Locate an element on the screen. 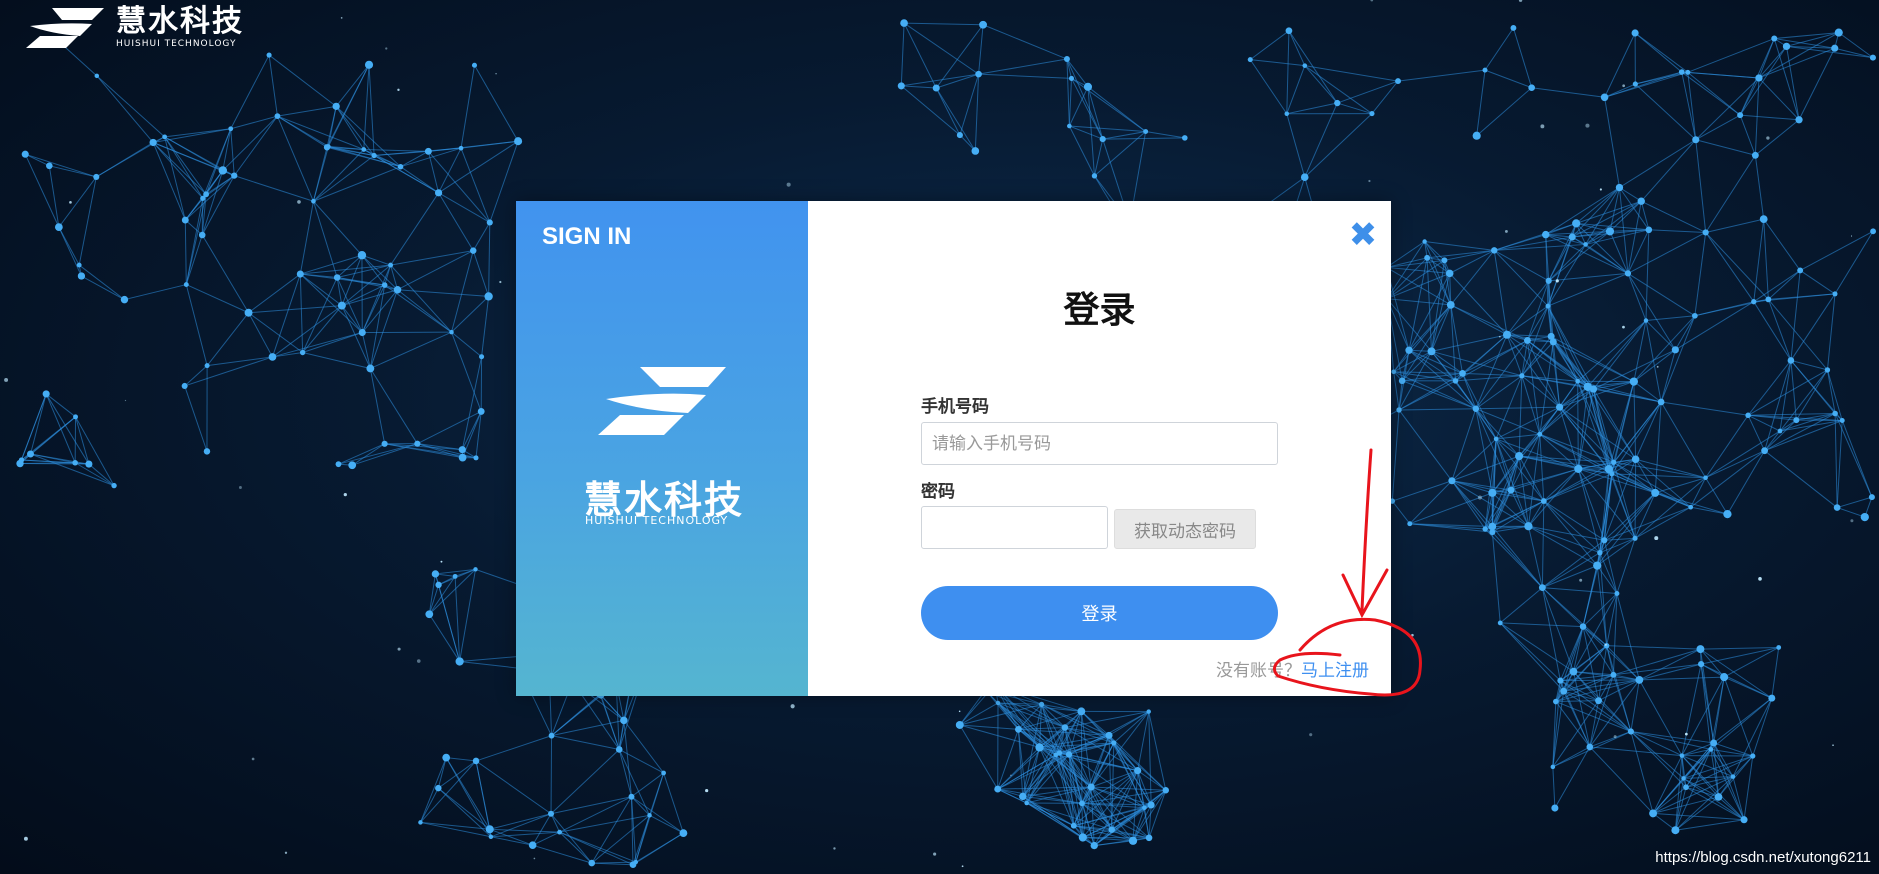  phone-input is located at coordinates (1099, 443).